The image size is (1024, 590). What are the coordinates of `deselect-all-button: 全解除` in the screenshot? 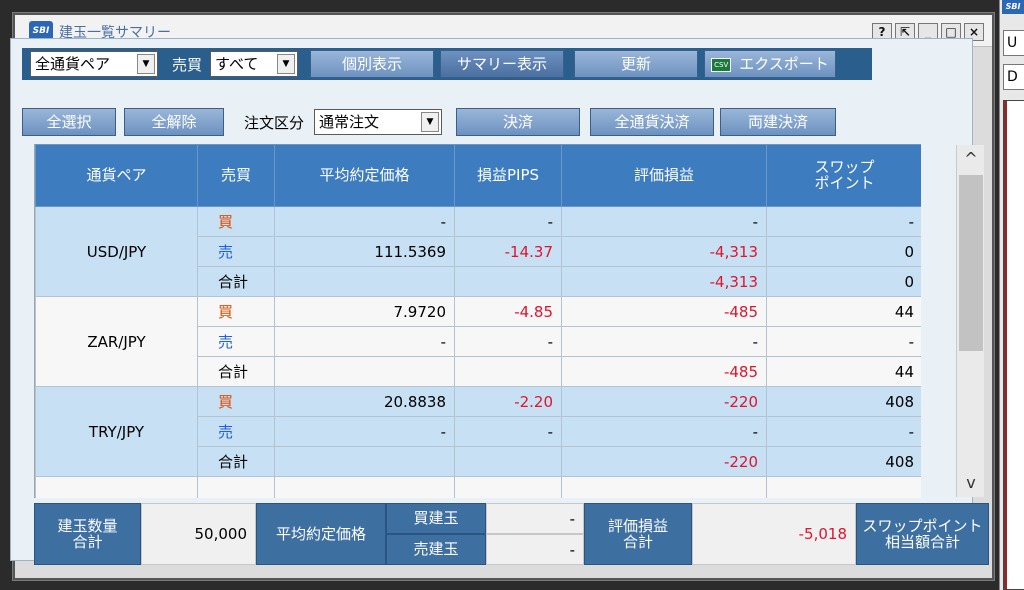 It's located at (174, 122).